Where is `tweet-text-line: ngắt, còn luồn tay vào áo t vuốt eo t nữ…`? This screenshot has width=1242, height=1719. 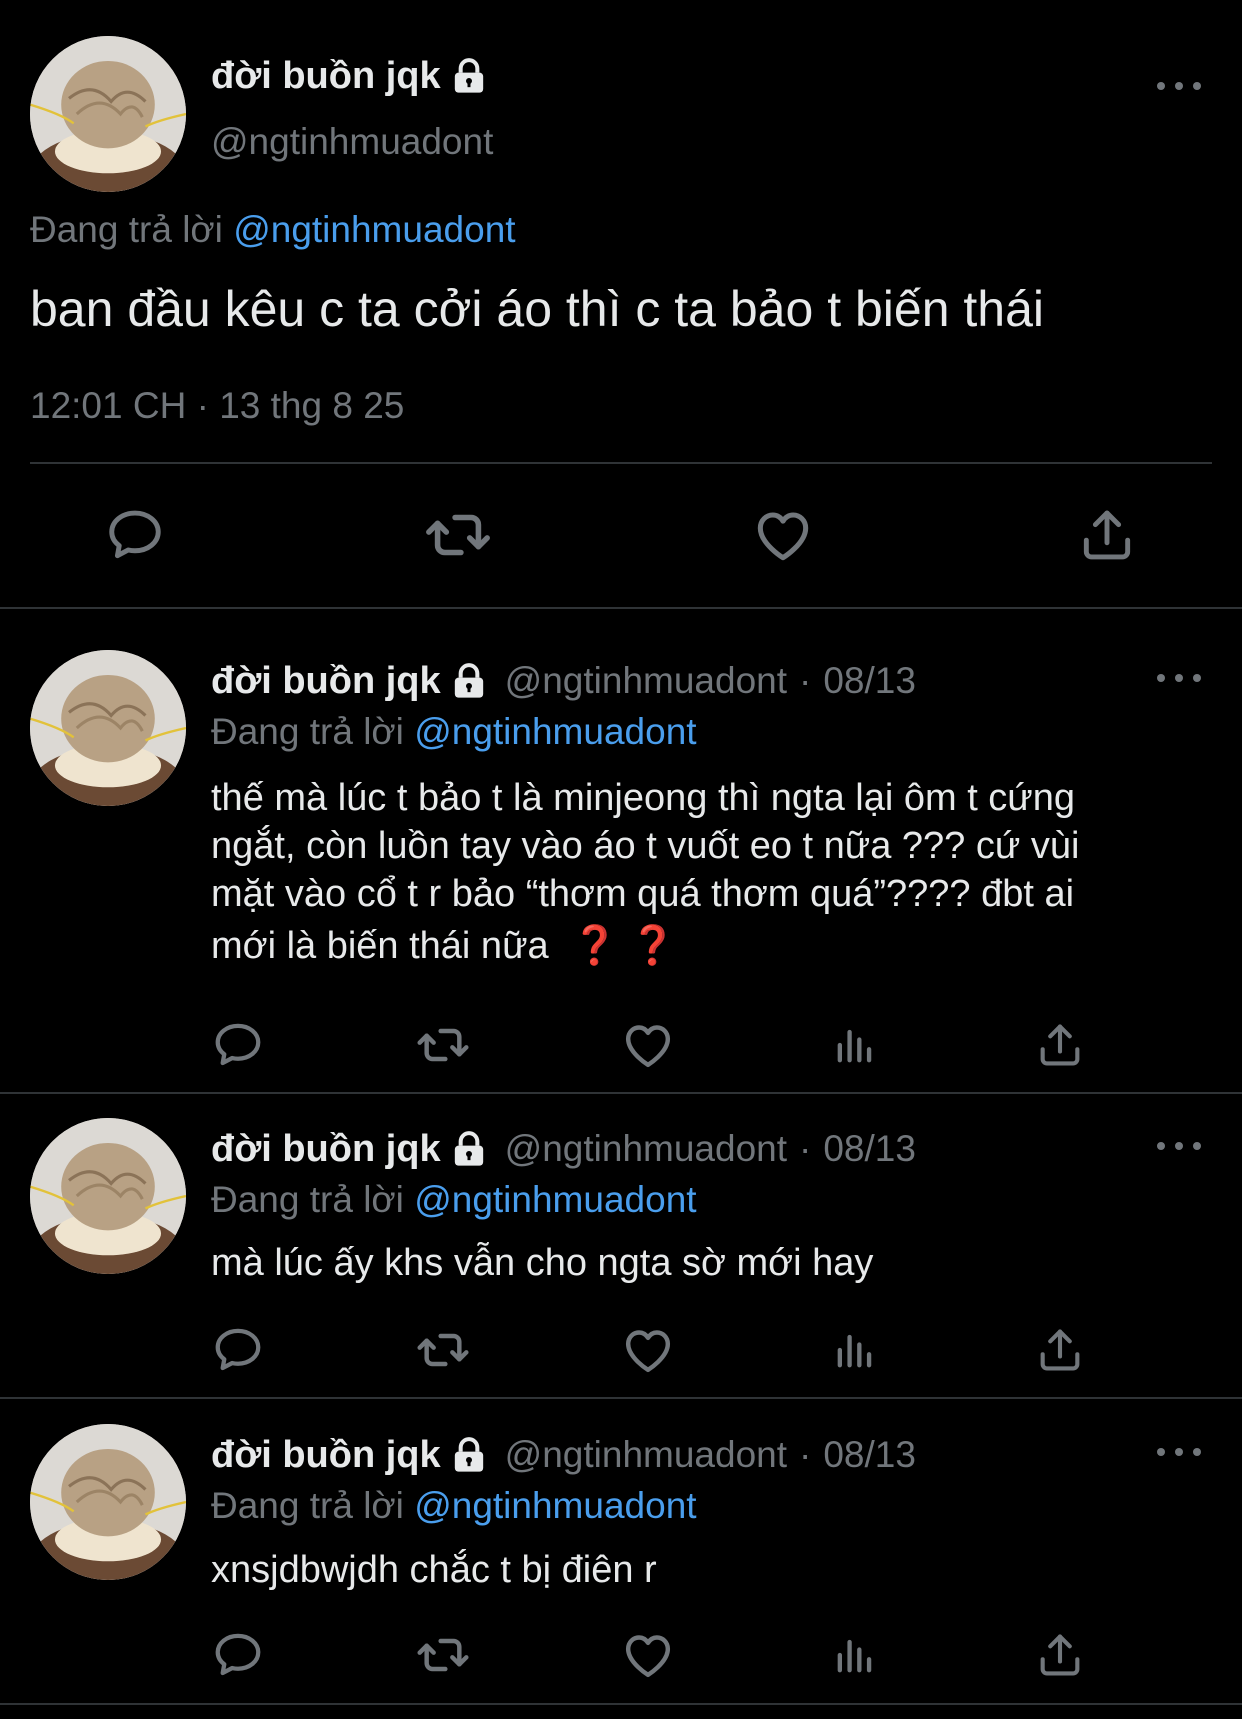
tweet-text-line: ngắt, còn luồn tay vào áo t vuốt eo t nữ… is located at coordinates (645, 846).